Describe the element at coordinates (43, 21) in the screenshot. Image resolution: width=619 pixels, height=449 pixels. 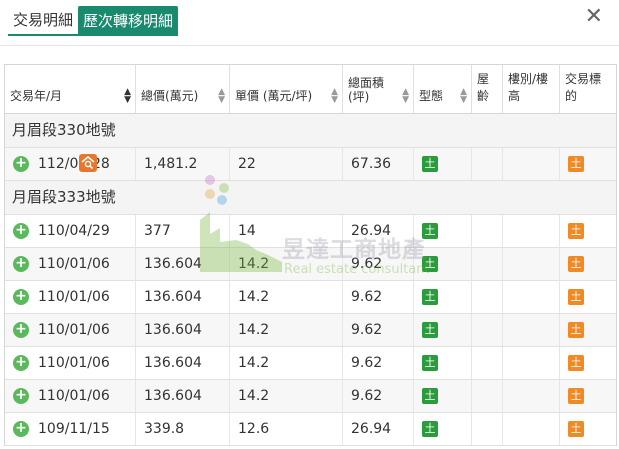
I see `tab-transaction-details: 交易明細` at that location.